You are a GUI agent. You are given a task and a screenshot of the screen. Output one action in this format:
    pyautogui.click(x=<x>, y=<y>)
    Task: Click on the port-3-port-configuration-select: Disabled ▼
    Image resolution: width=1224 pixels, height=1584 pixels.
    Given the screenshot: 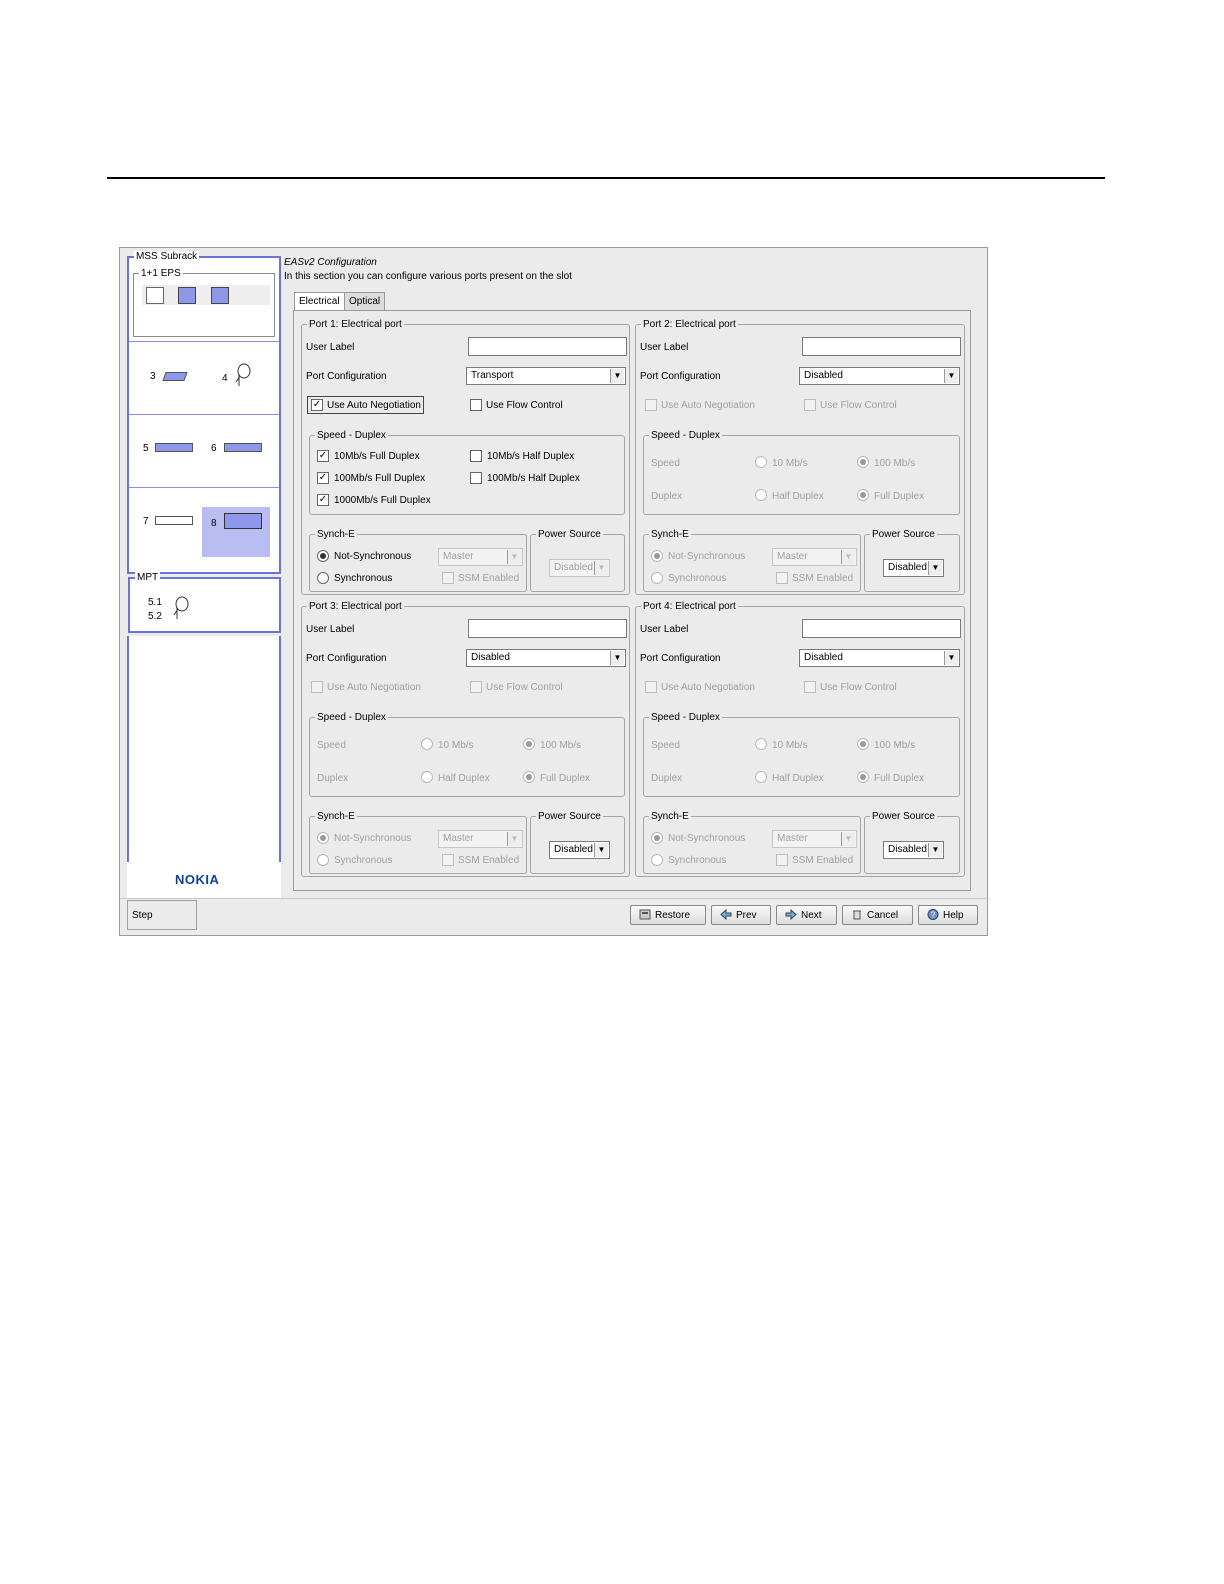 What is the action you would take?
    pyautogui.click(x=546, y=658)
    